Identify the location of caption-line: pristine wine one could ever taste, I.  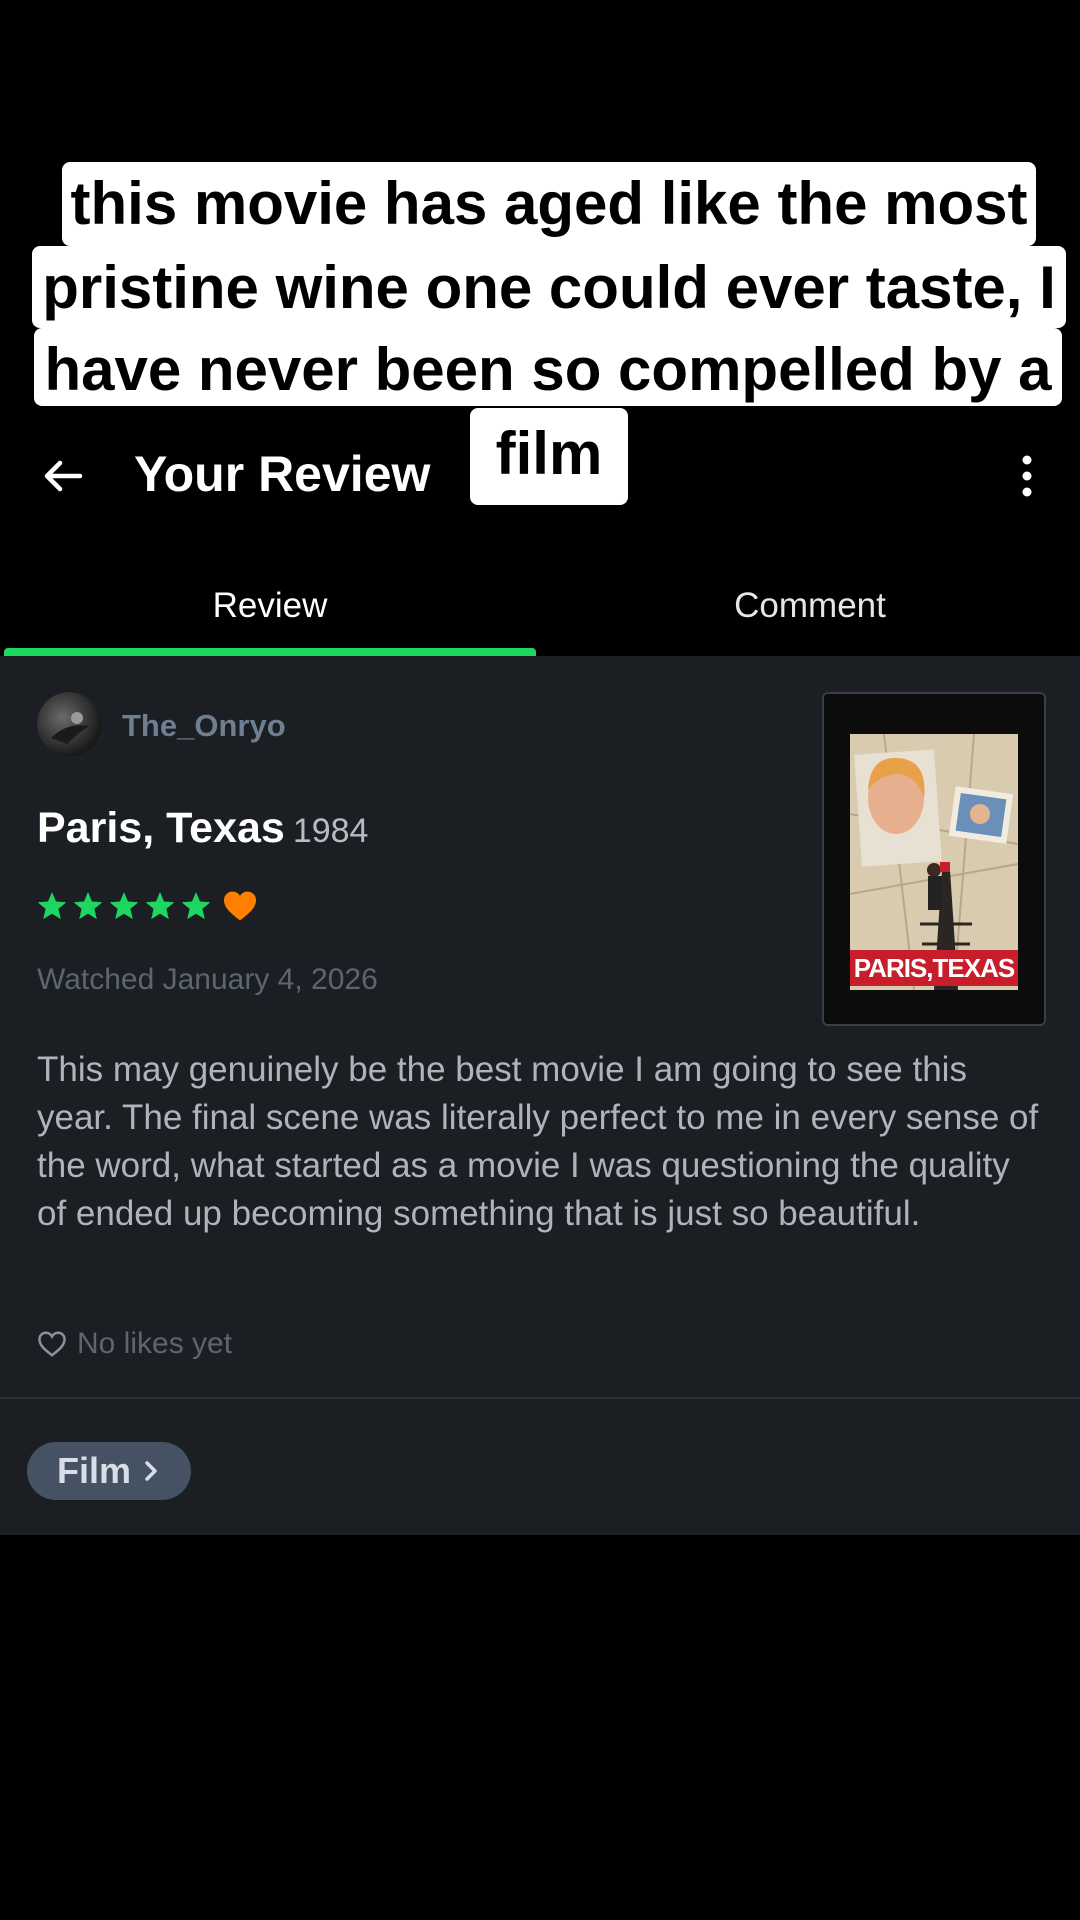
(549, 287).